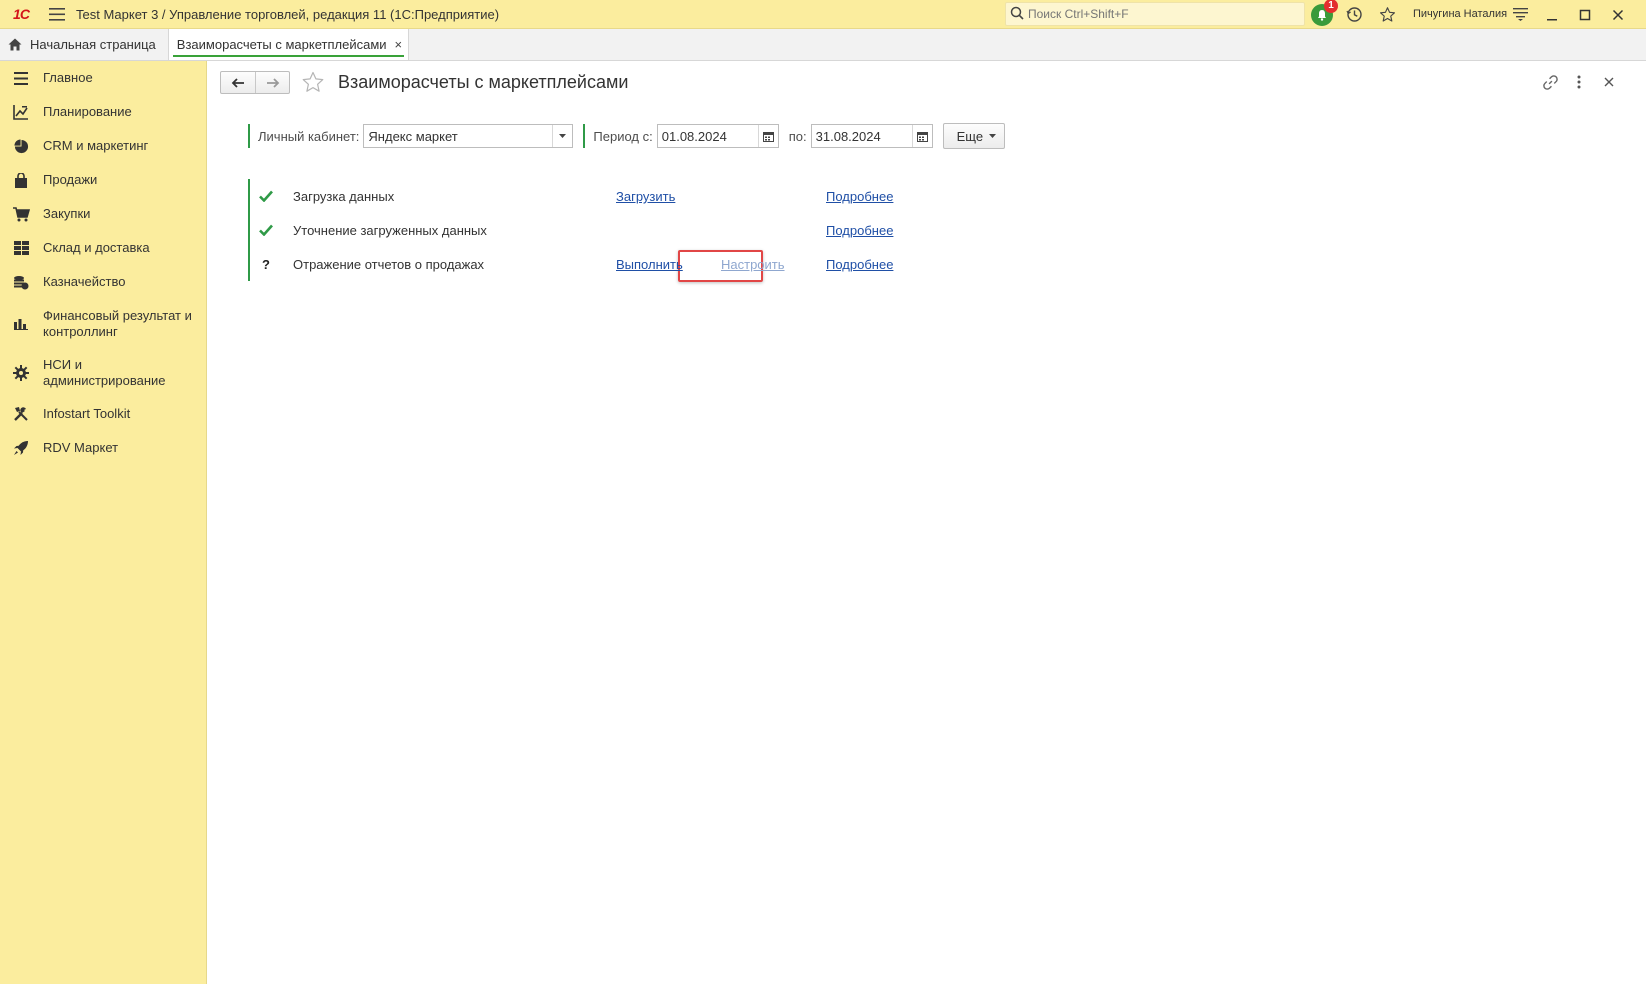 The width and height of the screenshot is (1646, 984). I want to click on sidebar-item-warehouse: Склад и доставка, so click(103, 248).